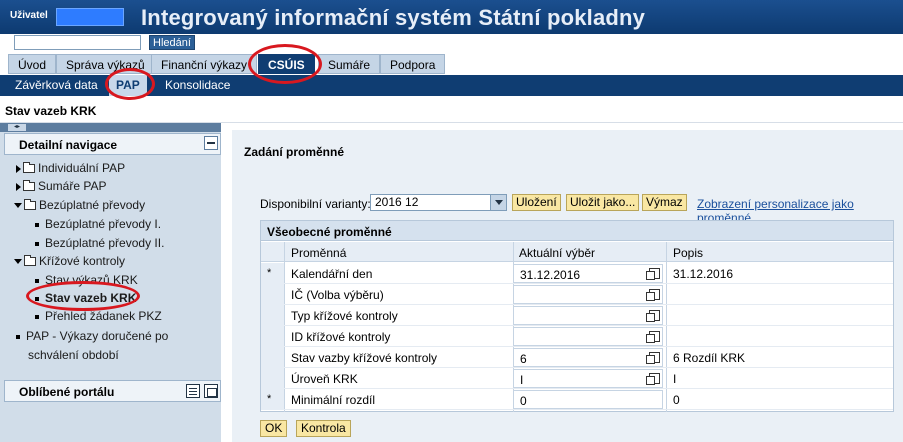  I want to click on nav-item-label: PAP - Výkazy doručené po, so click(97, 336).